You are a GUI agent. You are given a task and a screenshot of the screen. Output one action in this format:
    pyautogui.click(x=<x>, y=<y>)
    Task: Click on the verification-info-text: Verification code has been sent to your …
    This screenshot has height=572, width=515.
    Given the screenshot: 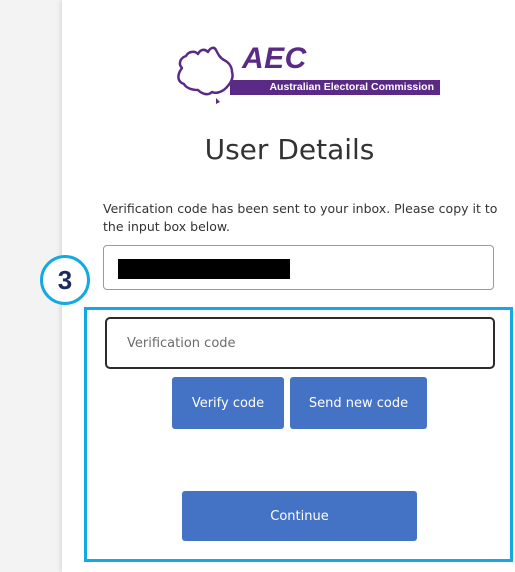 What is the action you would take?
    pyautogui.click(x=300, y=217)
    